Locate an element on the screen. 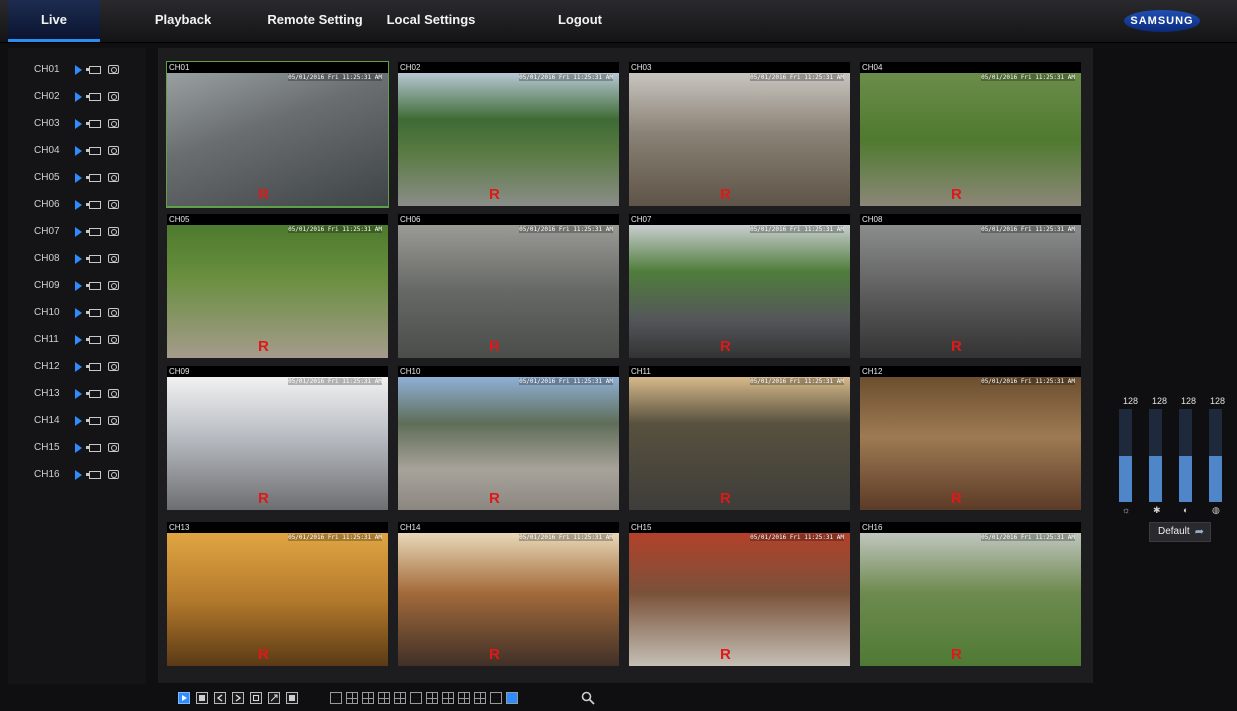 Image resolution: width=1237 pixels, height=711 pixels. channel-row-ch01: CH01 is located at coordinates (89, 70).